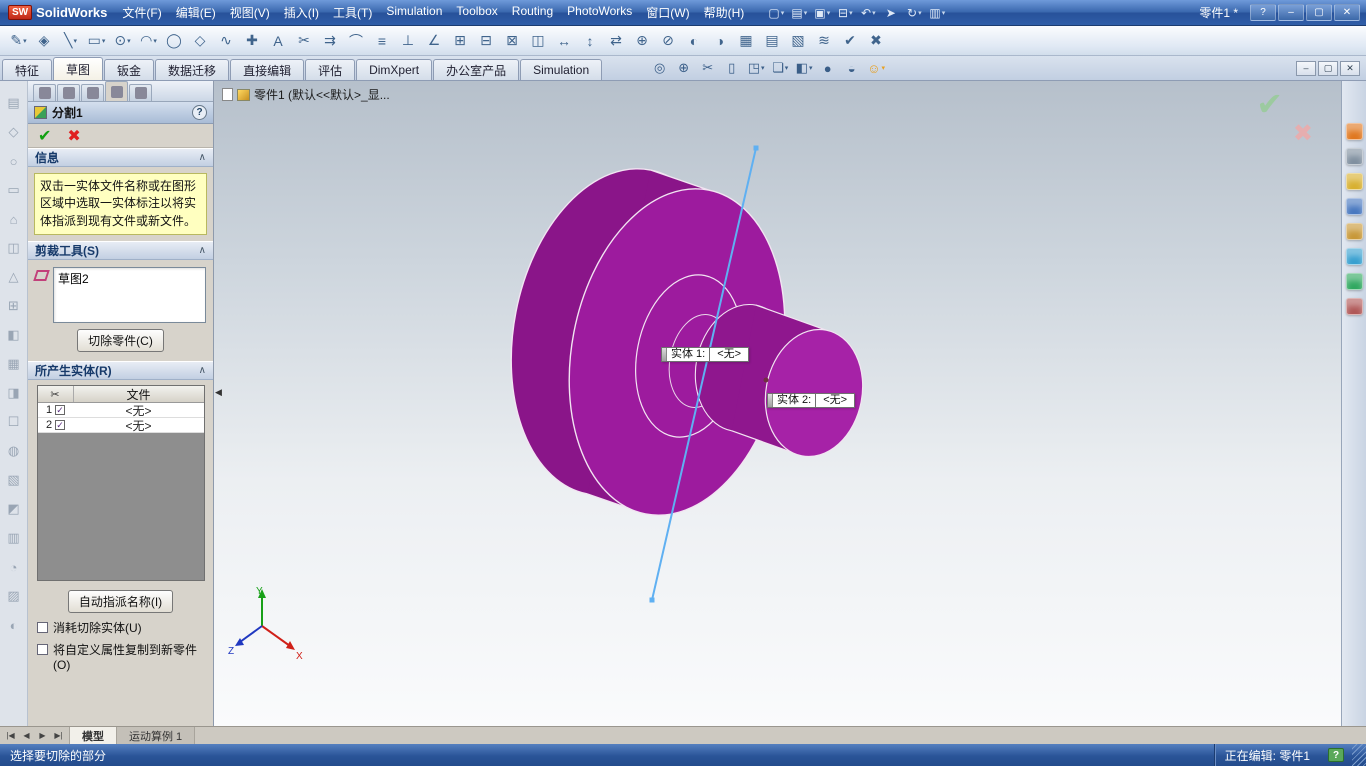 Image resolution: width=1366 pixels, height=766 pixels. What do you see at coordinates (561, 69) in the screenshot?
I see `commandmanager-tab: Simulation` at bounding box center [561, 69].